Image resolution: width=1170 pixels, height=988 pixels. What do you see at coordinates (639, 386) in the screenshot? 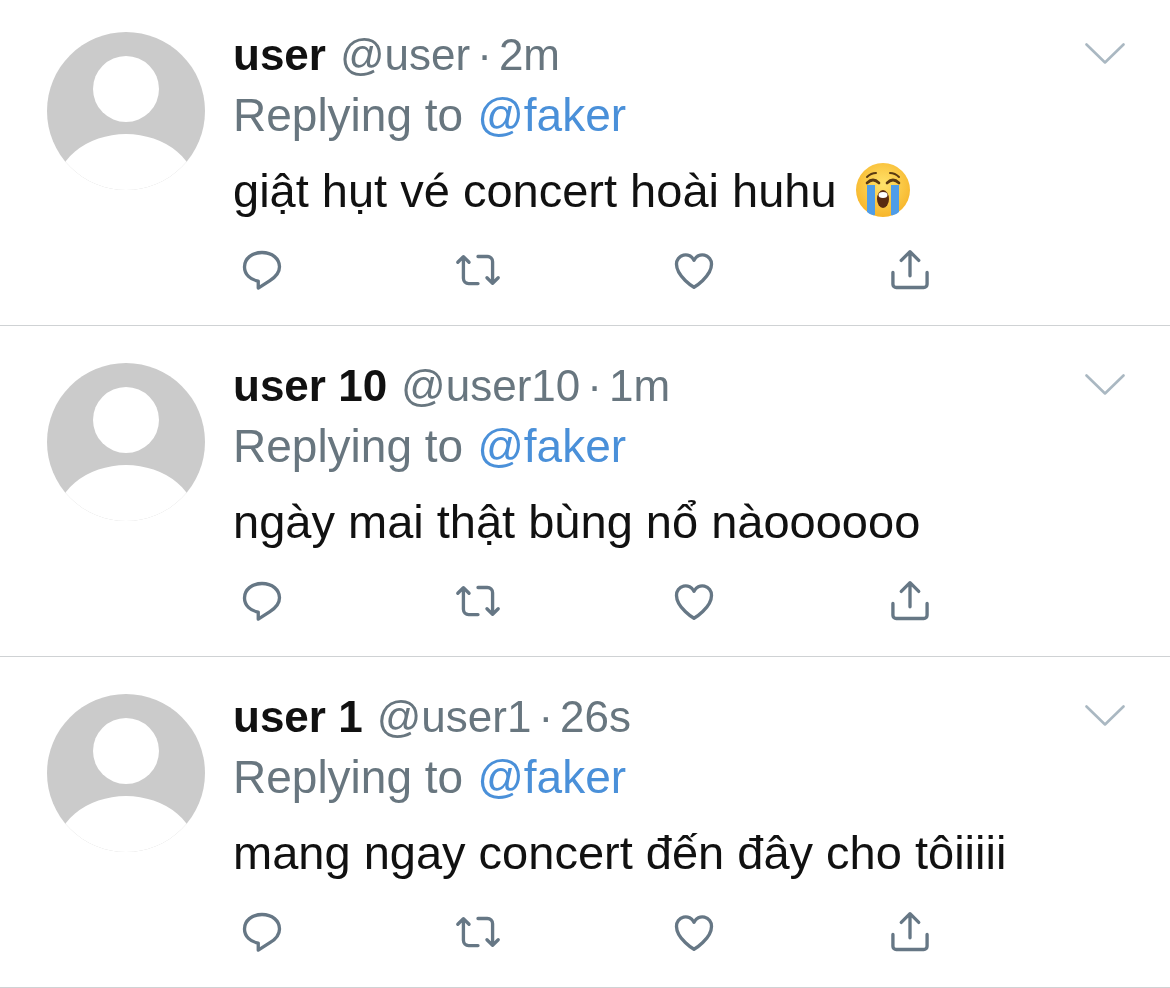
I see `timestamp: 1m` at bounding box center [639, 386].